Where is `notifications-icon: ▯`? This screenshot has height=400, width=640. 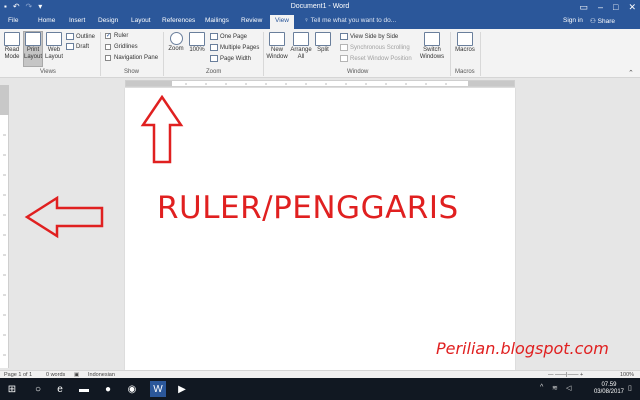 notifications-icon: ▯ is located at coordinates (630, 388).